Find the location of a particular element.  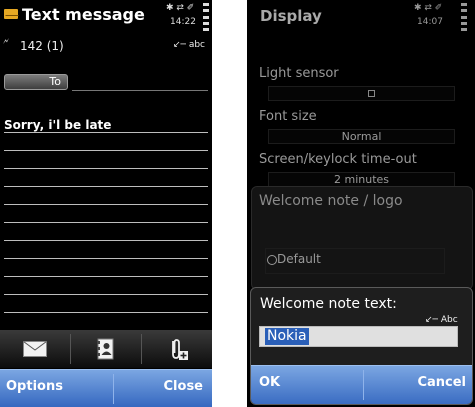

ok-softkey: OK is located at coordinates (269, 382).